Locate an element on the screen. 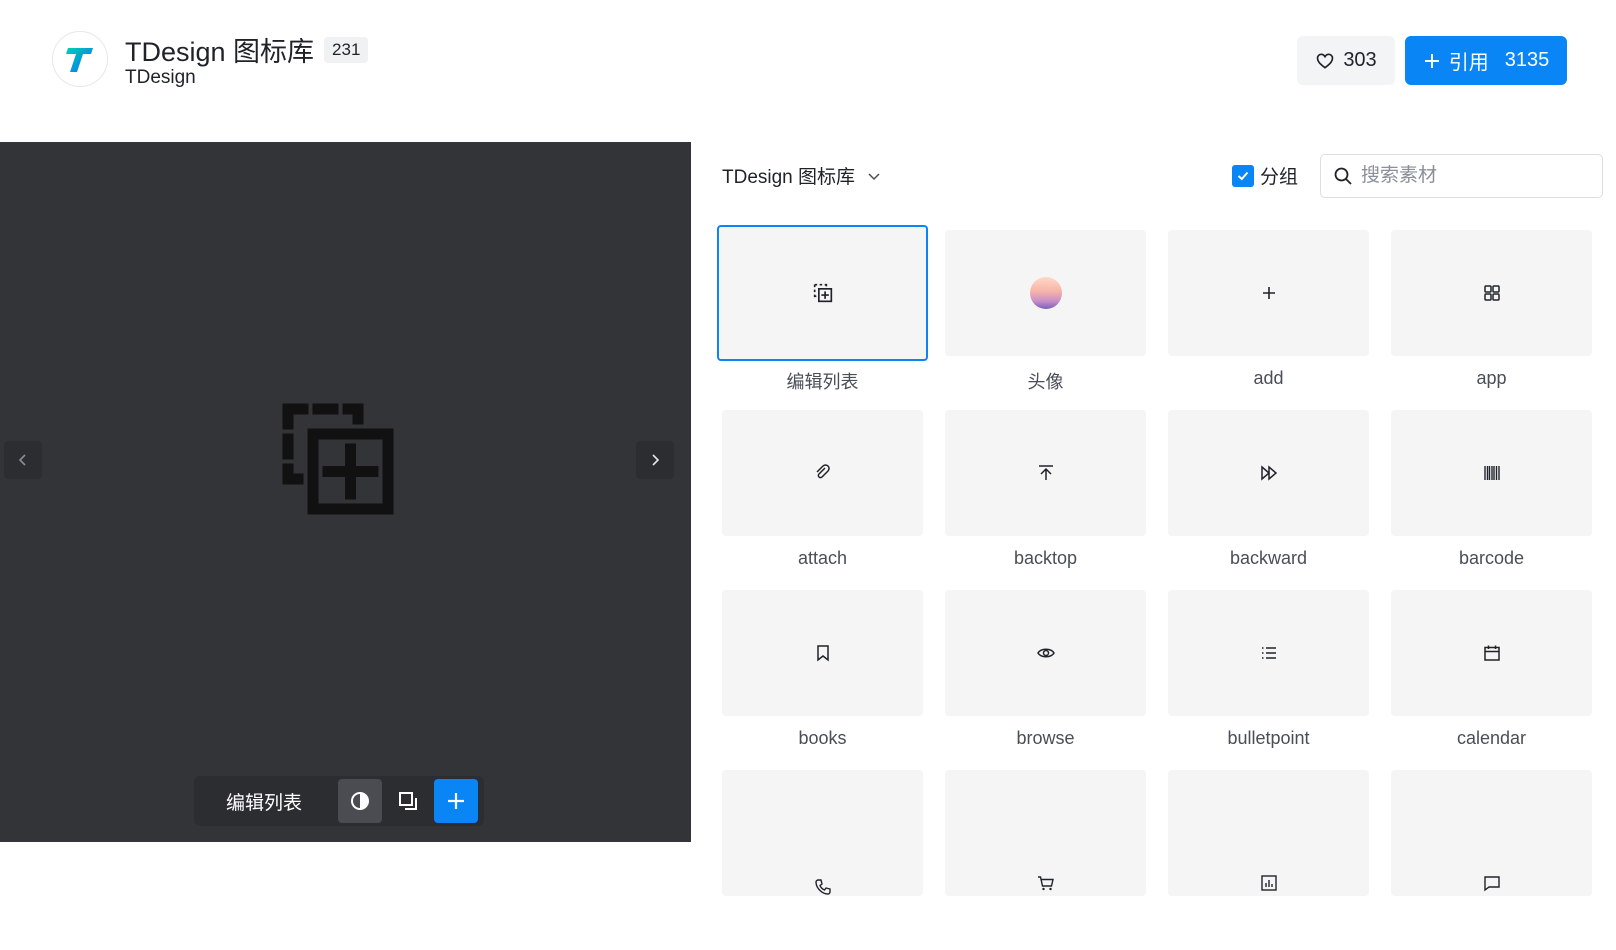 This screenshot has height=950, width=1616. library-select-value: TDesign 图标库 is located at coordinates (789, 177).